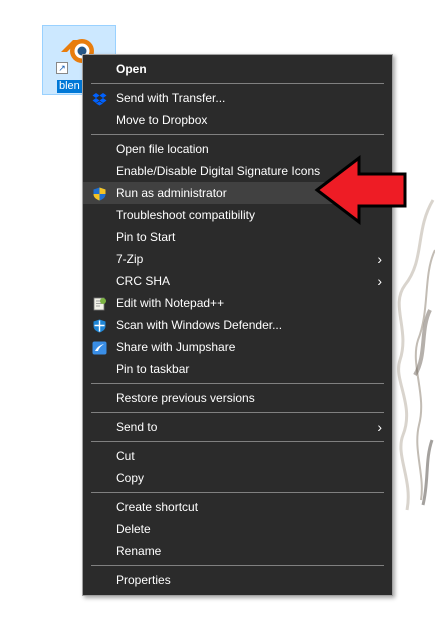 Image resolution: width=435 pixels, height=634 pixels. I want to click on menu-item-label: Restore previous versions, so click(185, 398).